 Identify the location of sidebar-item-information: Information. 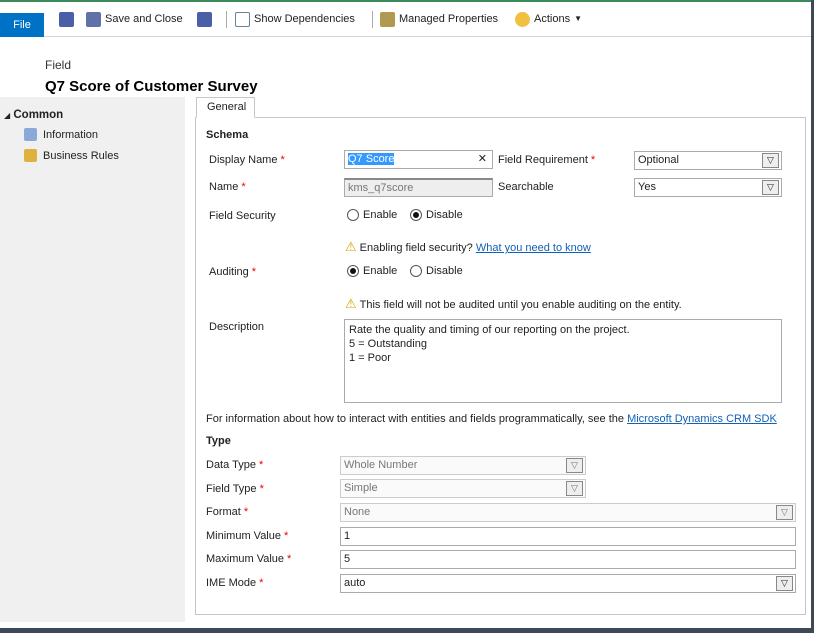
(61, 134).